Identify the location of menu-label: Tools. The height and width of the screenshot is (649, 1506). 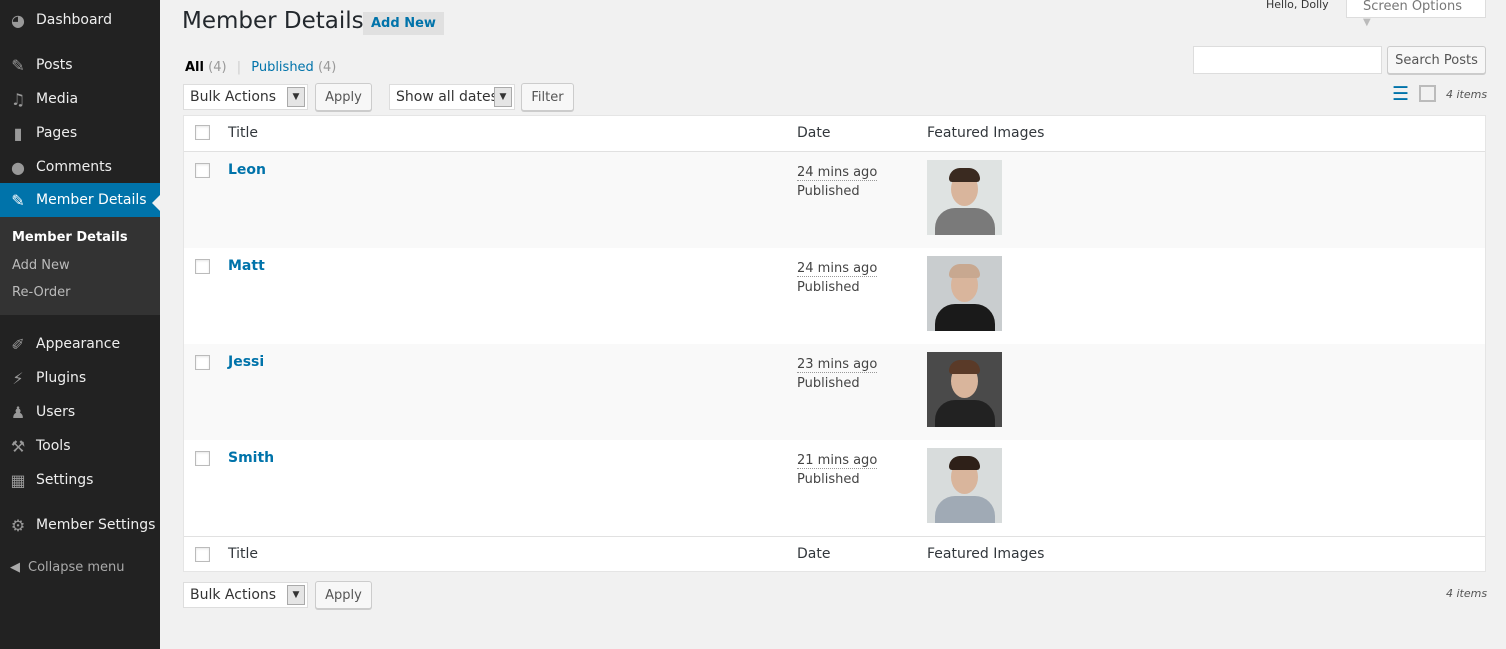
(53, 446).